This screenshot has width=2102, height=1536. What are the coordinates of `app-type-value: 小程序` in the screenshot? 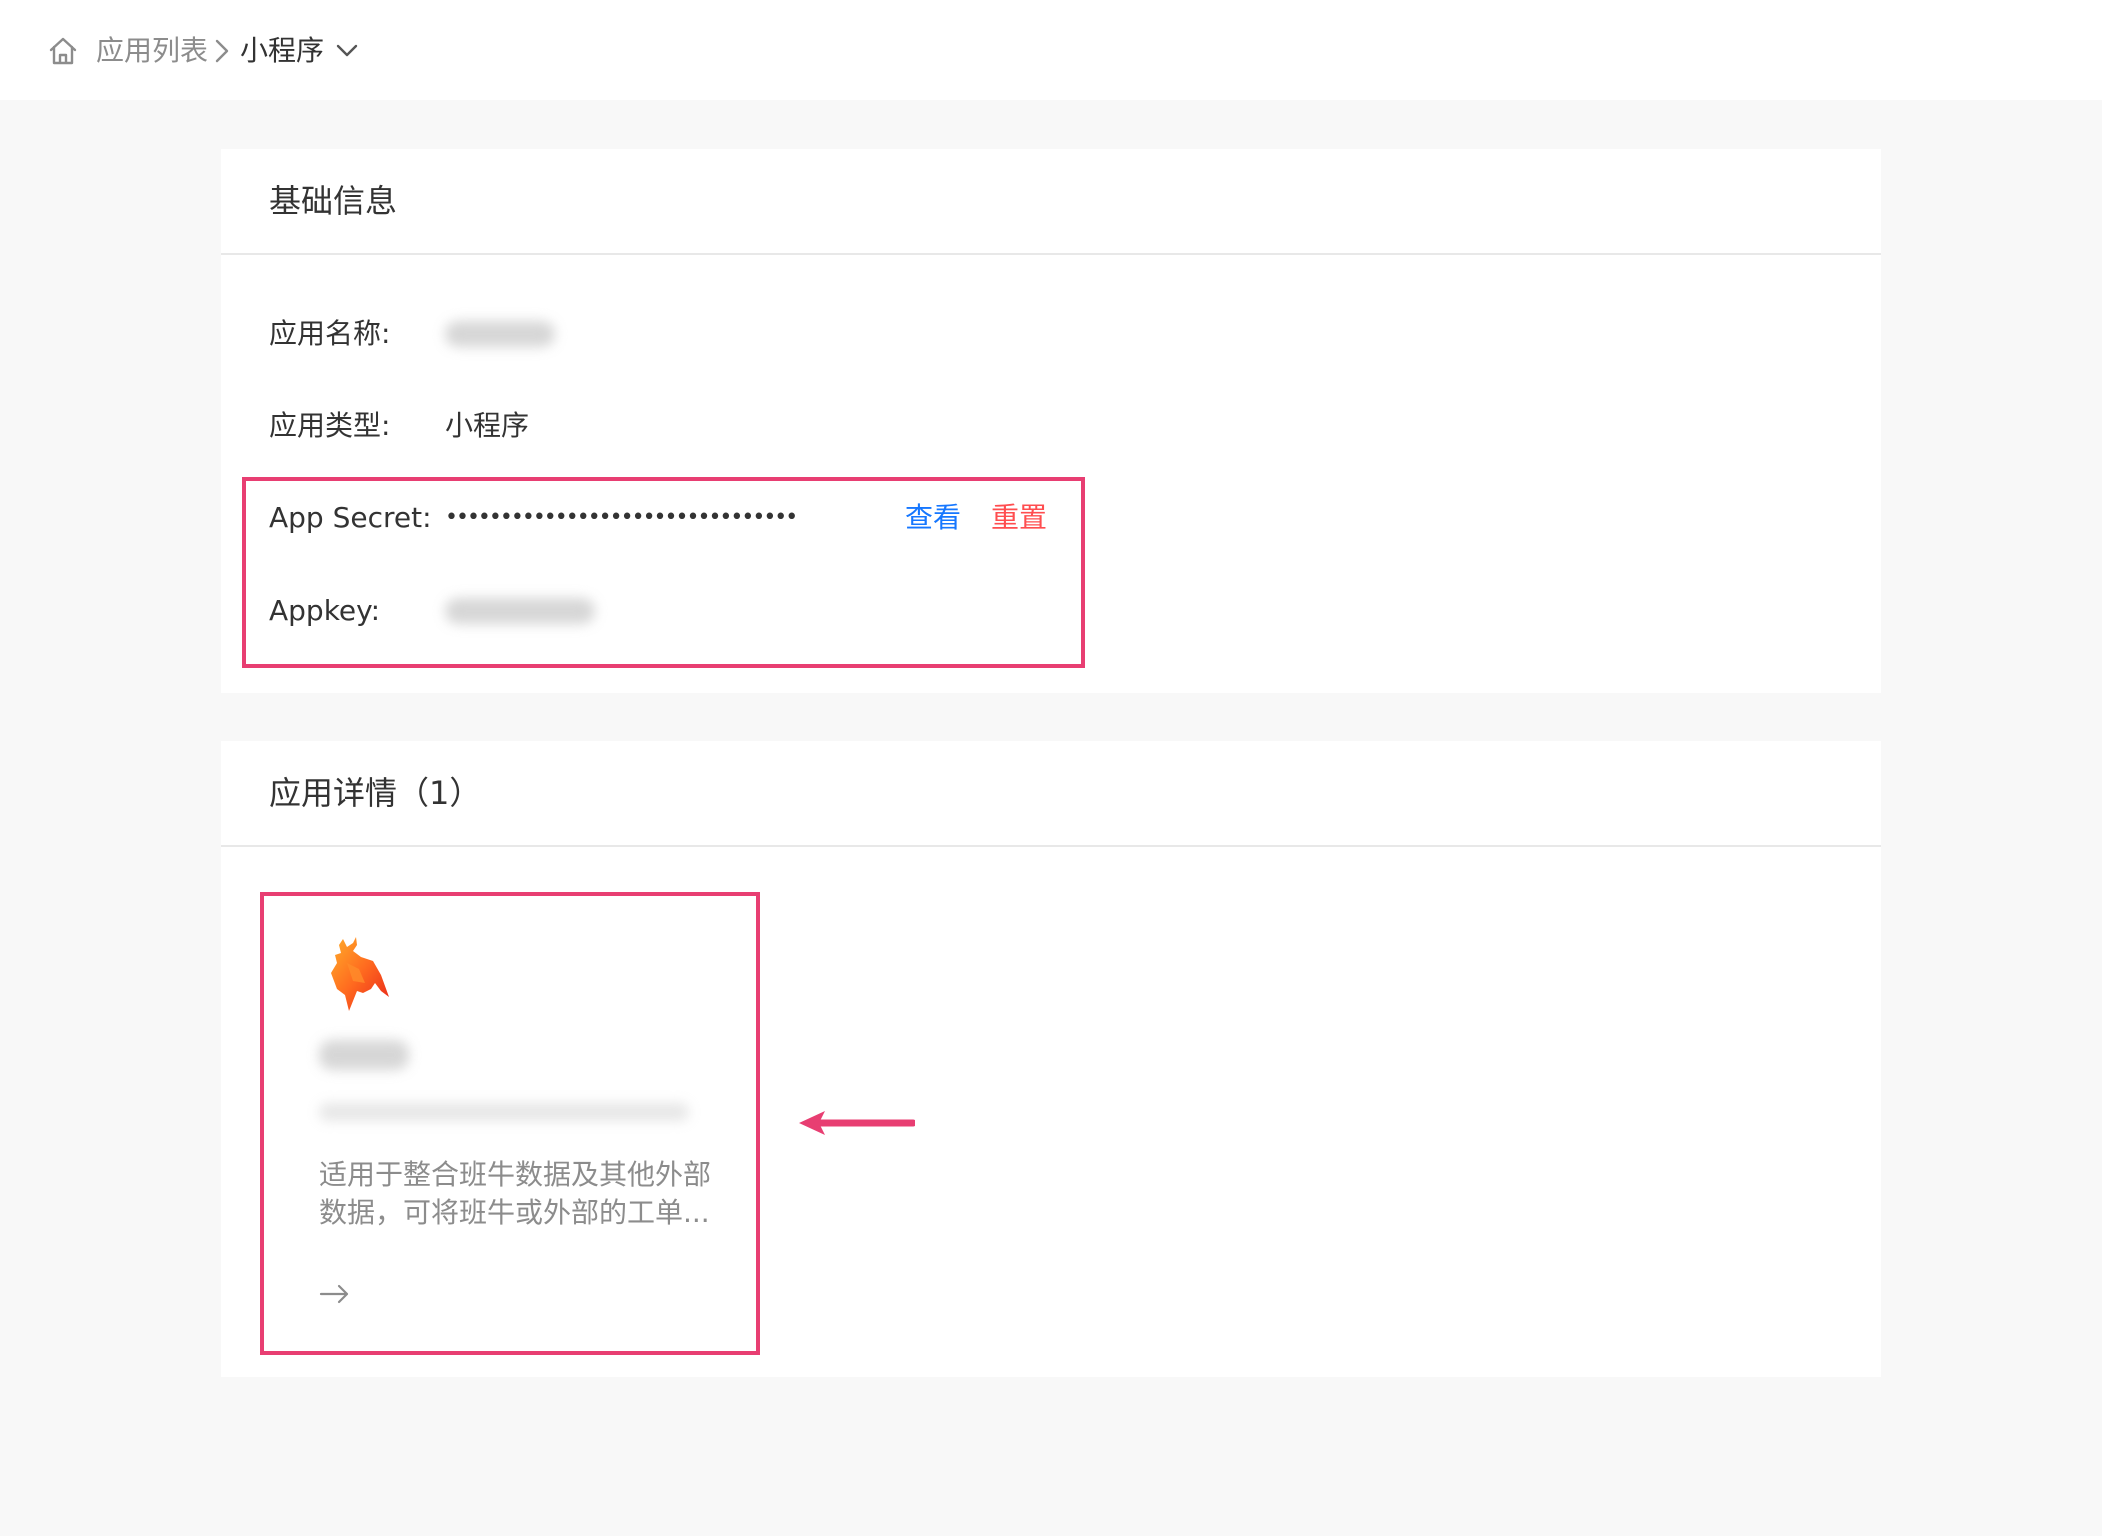 It's located at (487, 425).